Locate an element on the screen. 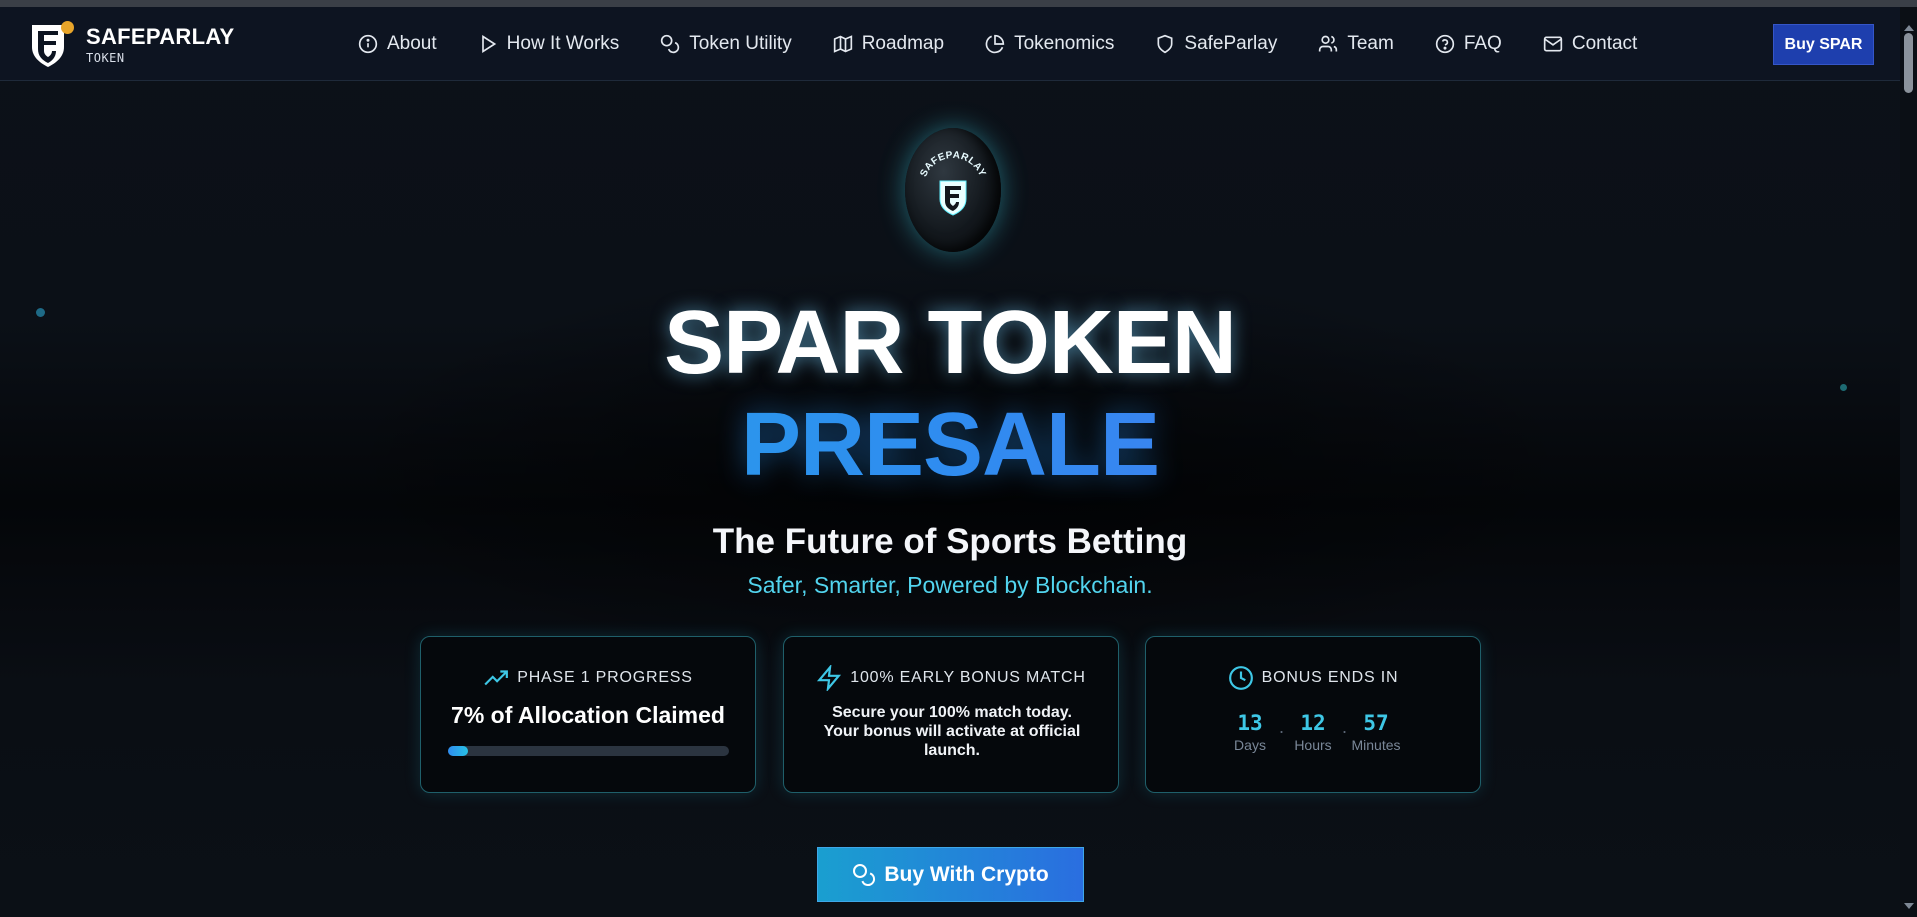 The image size is (1917, 917). logo-subtitle: TOKEN is located at coordinates (105, 58).